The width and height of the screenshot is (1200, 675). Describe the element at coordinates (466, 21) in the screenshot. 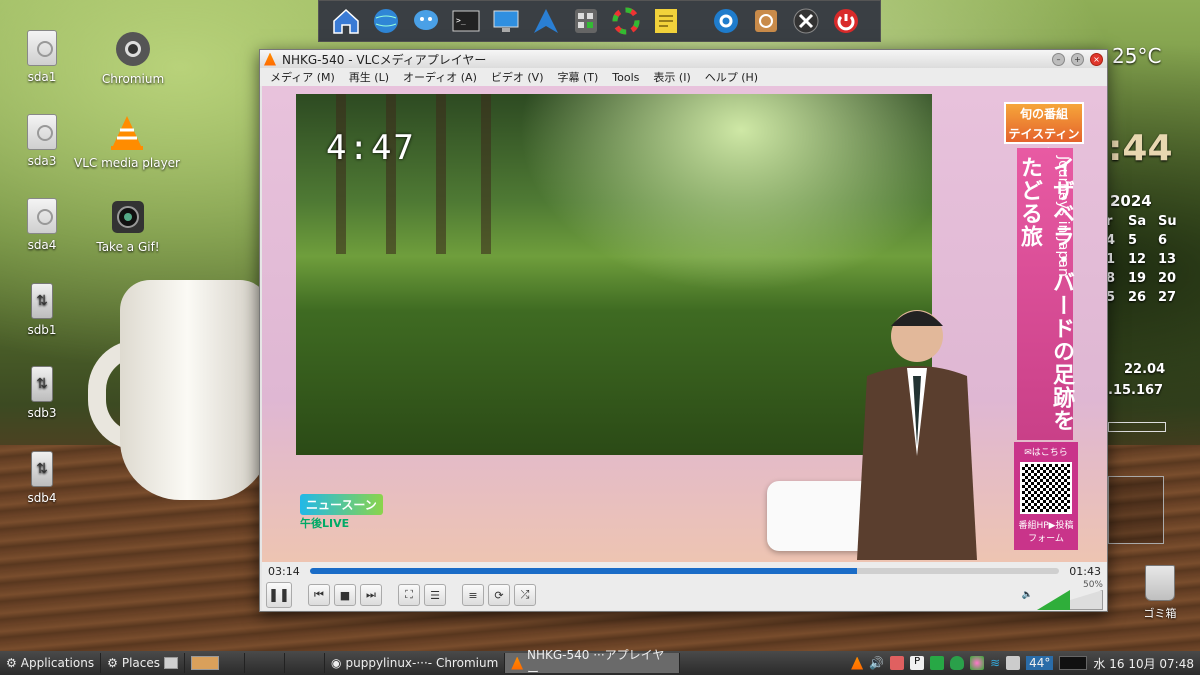

I see `terminal-icon: >_` at that location.